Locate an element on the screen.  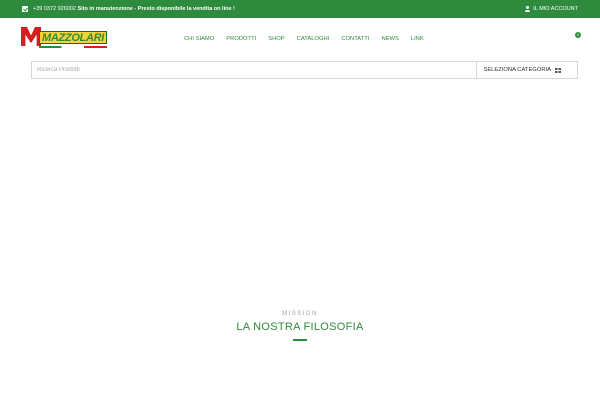
logo-flag-stripe is located at coordinates (73, 47).